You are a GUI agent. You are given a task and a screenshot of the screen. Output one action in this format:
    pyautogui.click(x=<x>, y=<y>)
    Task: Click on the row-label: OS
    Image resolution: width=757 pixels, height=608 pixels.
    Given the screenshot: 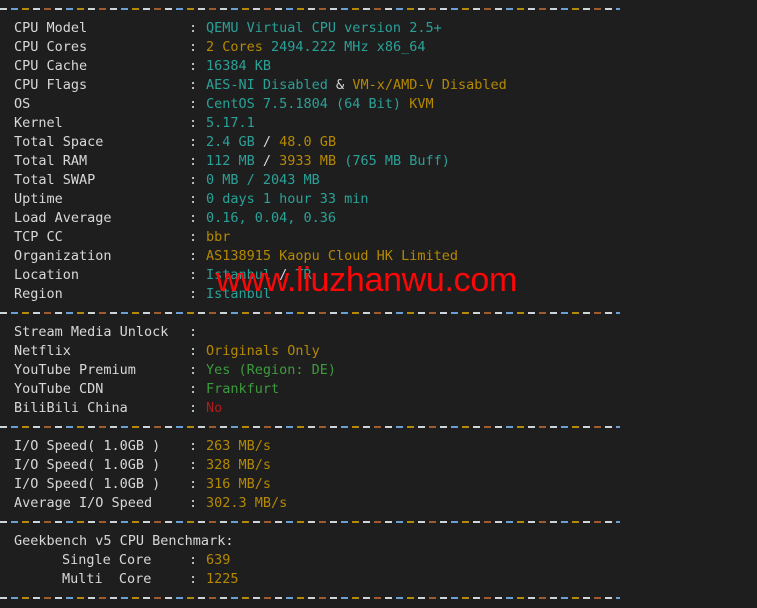 What is the action you would take?
    pyautogui.click(x=22, y=104)
    